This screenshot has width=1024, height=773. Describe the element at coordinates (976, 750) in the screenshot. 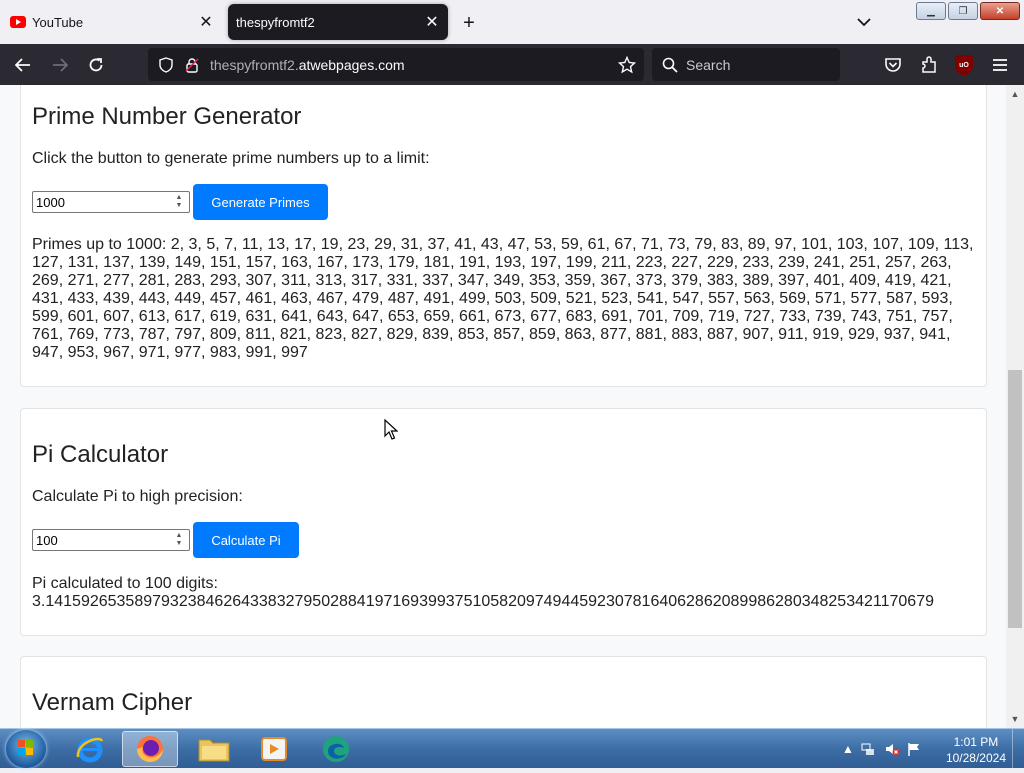

I see `clock: 1:01 PM 10/28/2024` at that location.